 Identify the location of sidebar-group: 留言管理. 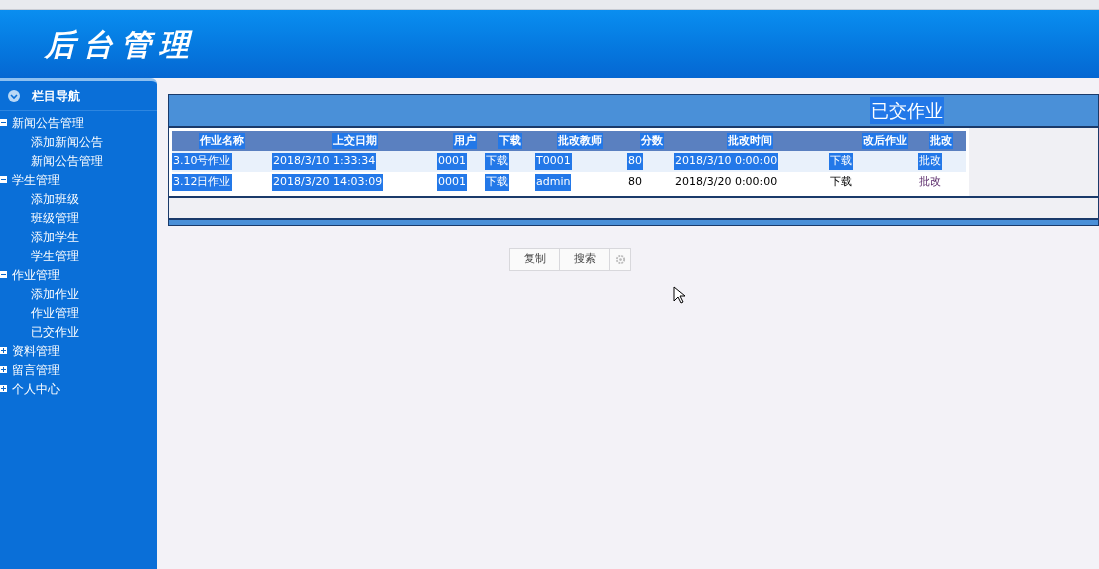
(36, 369).